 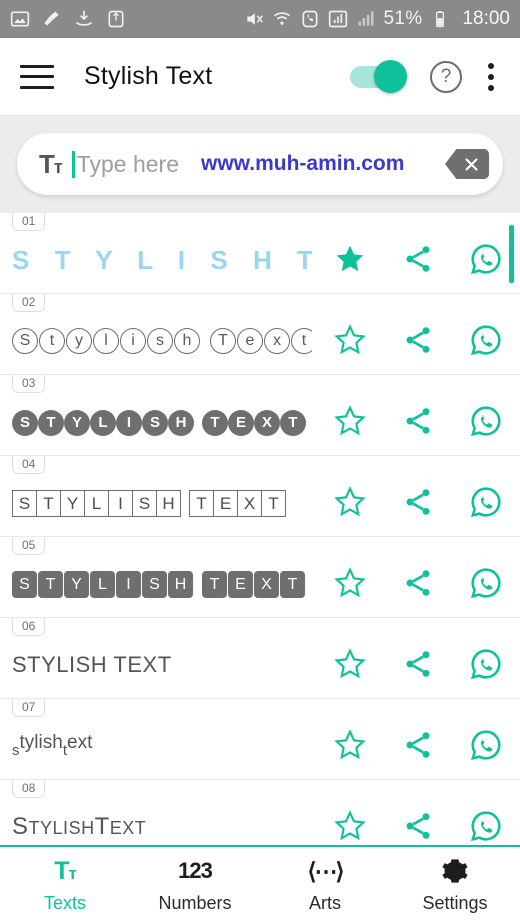 What do you see at coordinates (491, 76) in the screenshot?
I see `more-vertical-icon` at bounding box center [491, 76].